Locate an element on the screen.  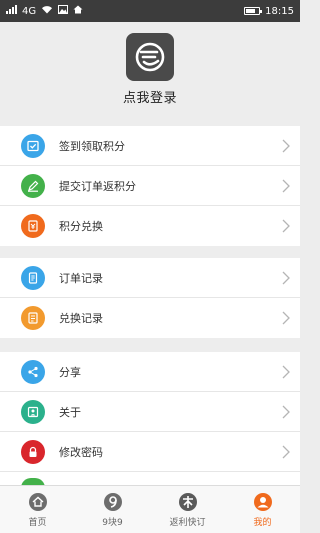
menu-item-about: 关于 is located at coordinates (150, 412).